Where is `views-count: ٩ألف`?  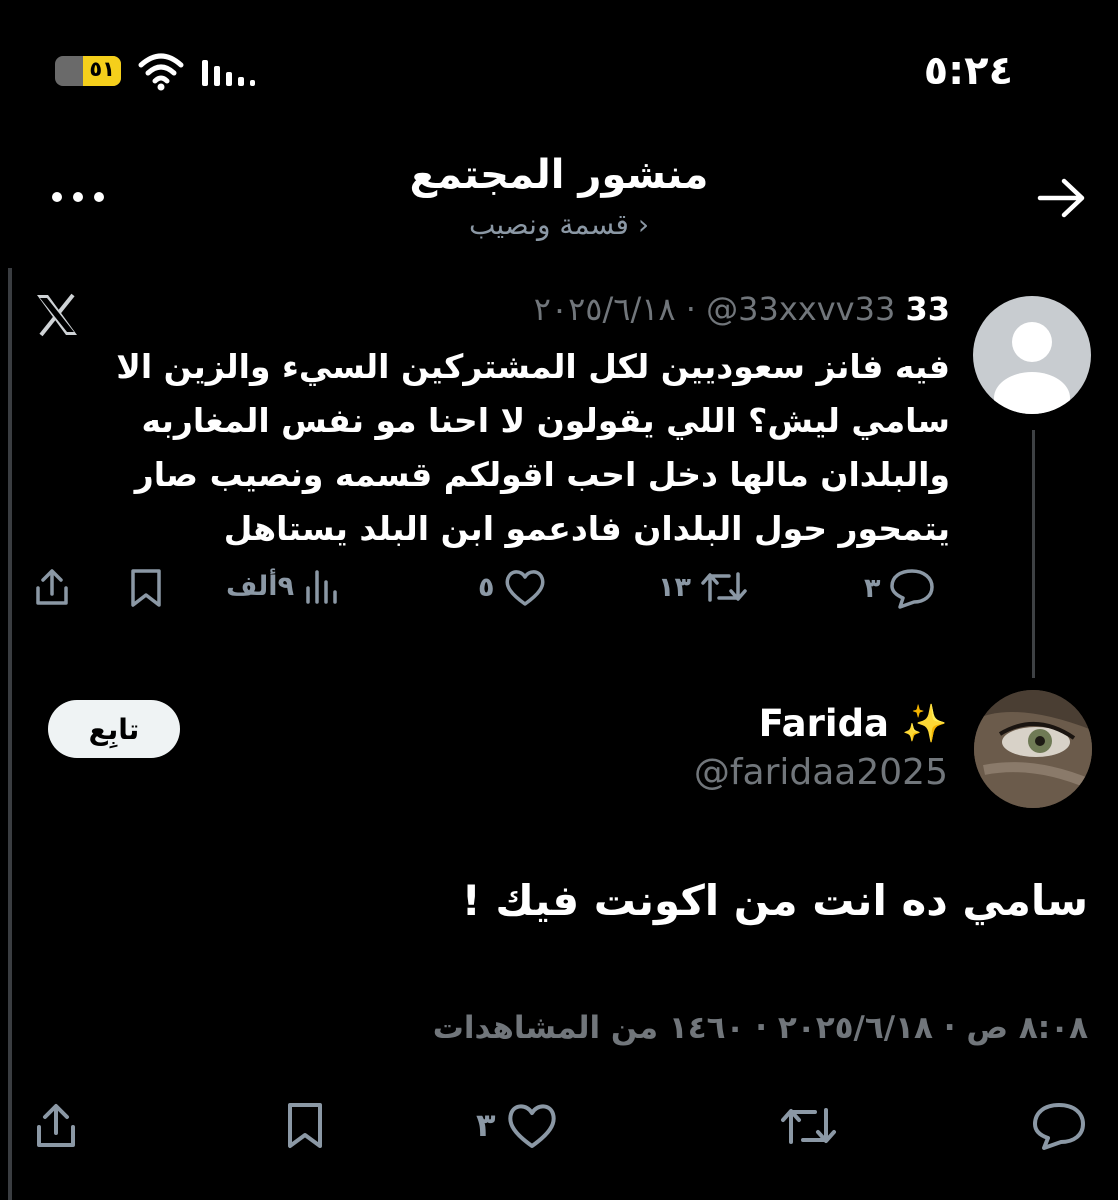 views-count: ٩ألف is located at coordinates (260, 586).